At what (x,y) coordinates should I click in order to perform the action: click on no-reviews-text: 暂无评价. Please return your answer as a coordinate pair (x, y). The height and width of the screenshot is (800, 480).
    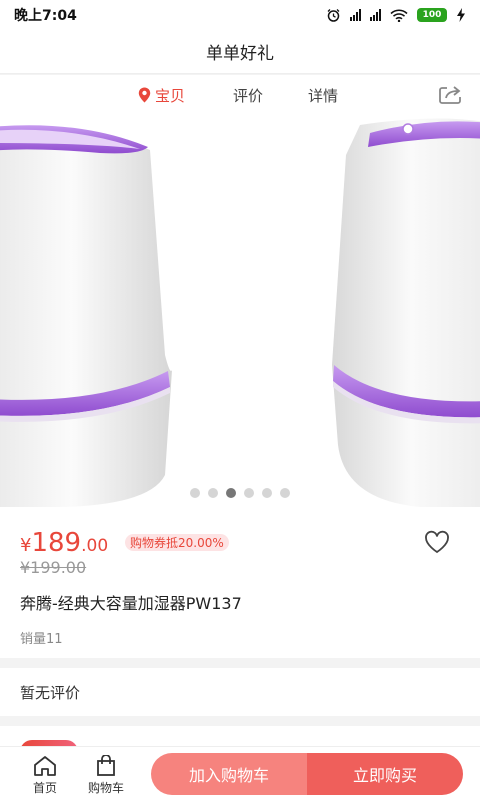
    Looking at the image, I should click on (50, 692).